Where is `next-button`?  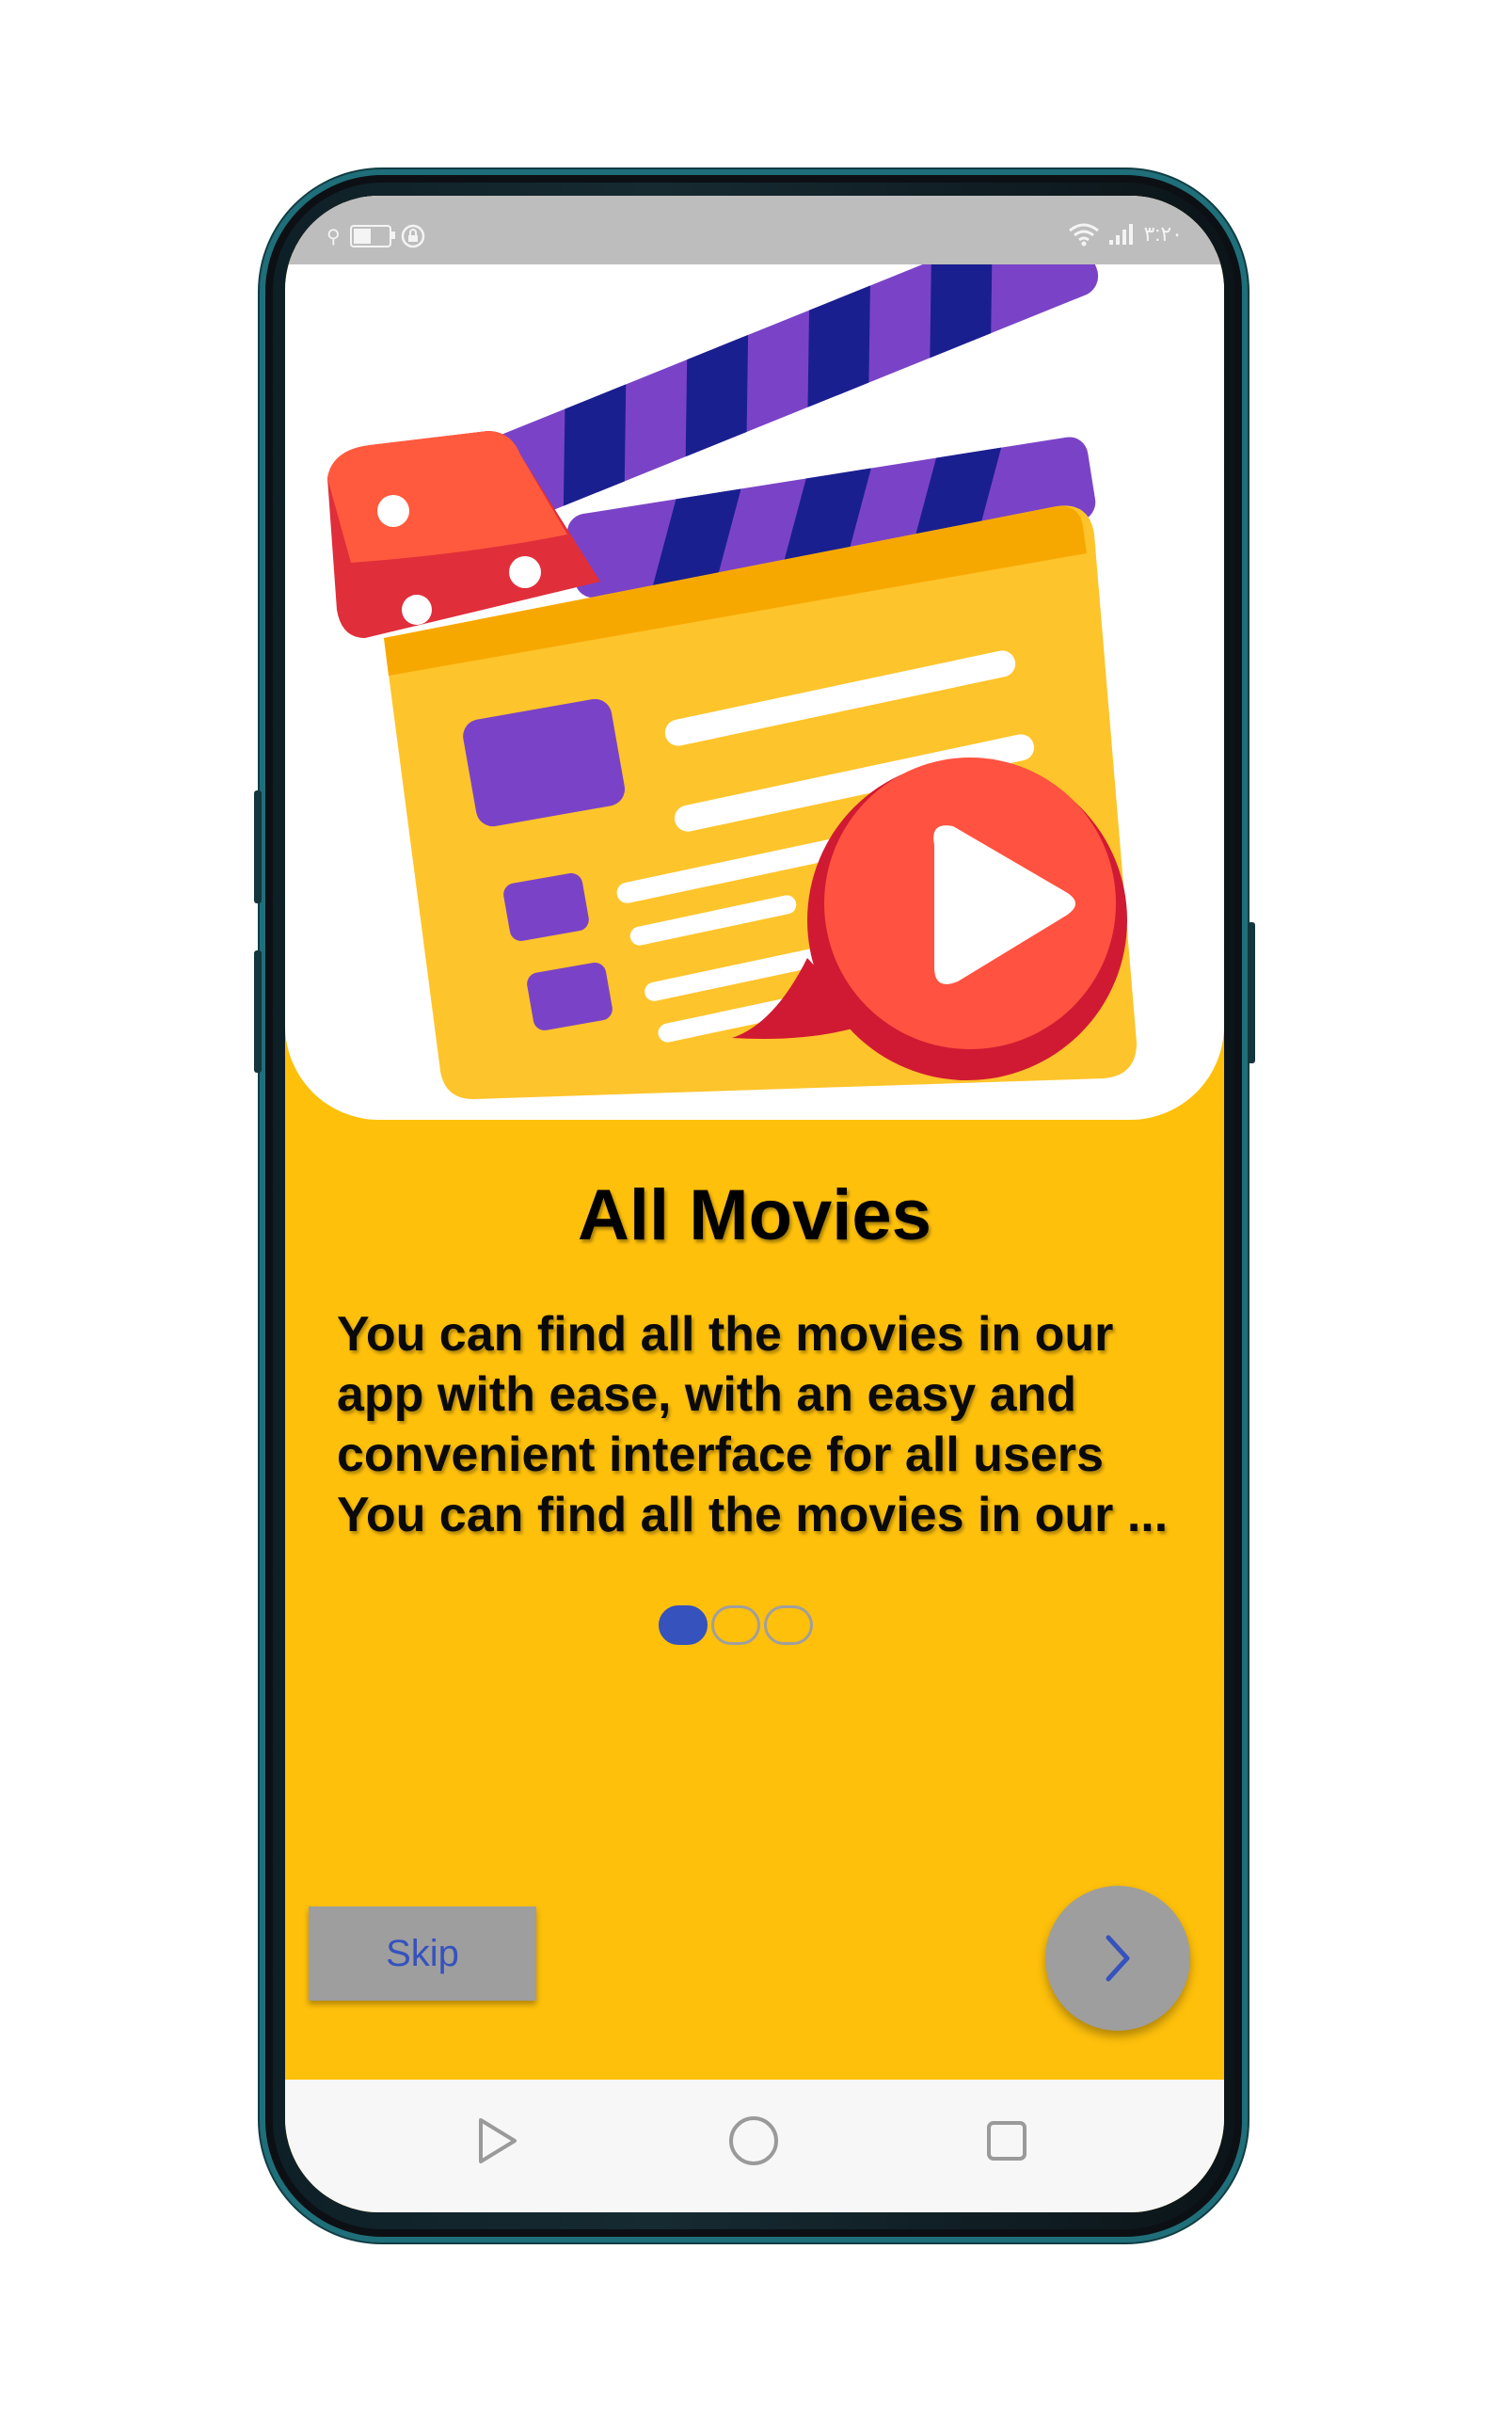
next-button is located at coordinates (1118, 1959).